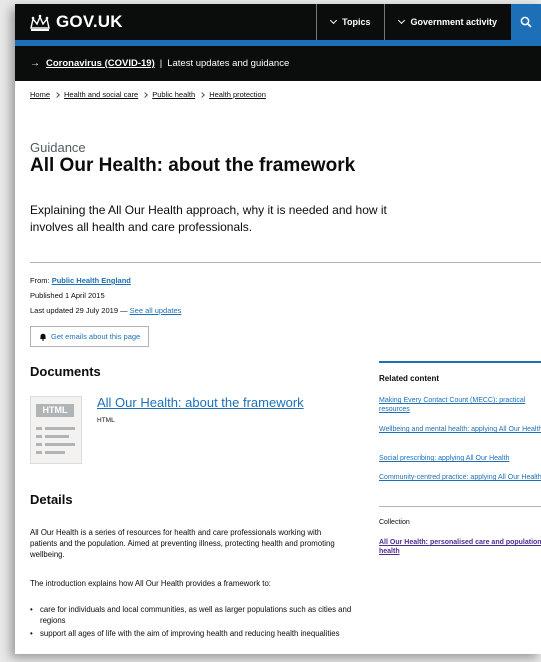 This screenshot has width=541, height=662. I want to click on document-link: All Our Health: about the framework, so click(200, 402).